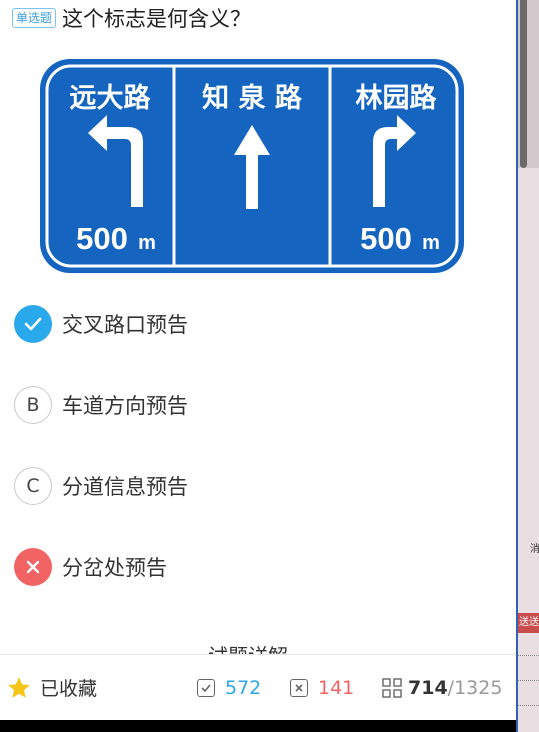  I want to click on option-a-text: 交叉路口预告, so click(125, 325).